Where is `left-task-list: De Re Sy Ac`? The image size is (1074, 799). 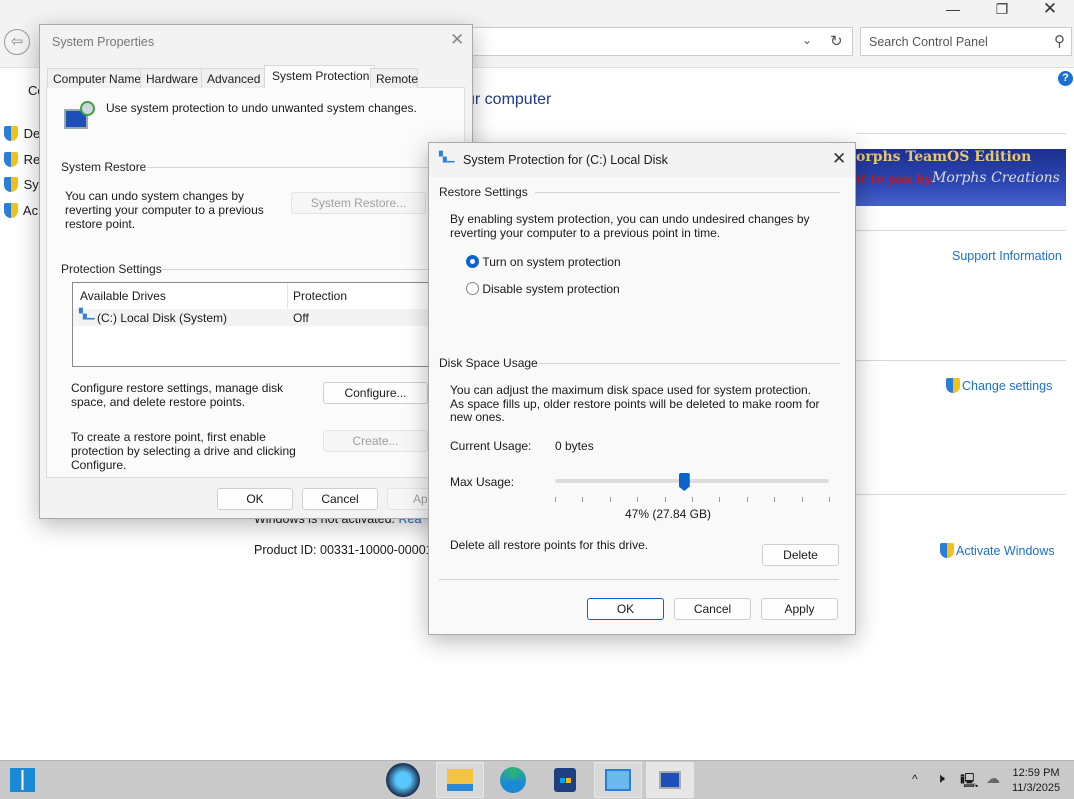
left-task-list: De Re Sy Ac is located at coordinates (22, 172).